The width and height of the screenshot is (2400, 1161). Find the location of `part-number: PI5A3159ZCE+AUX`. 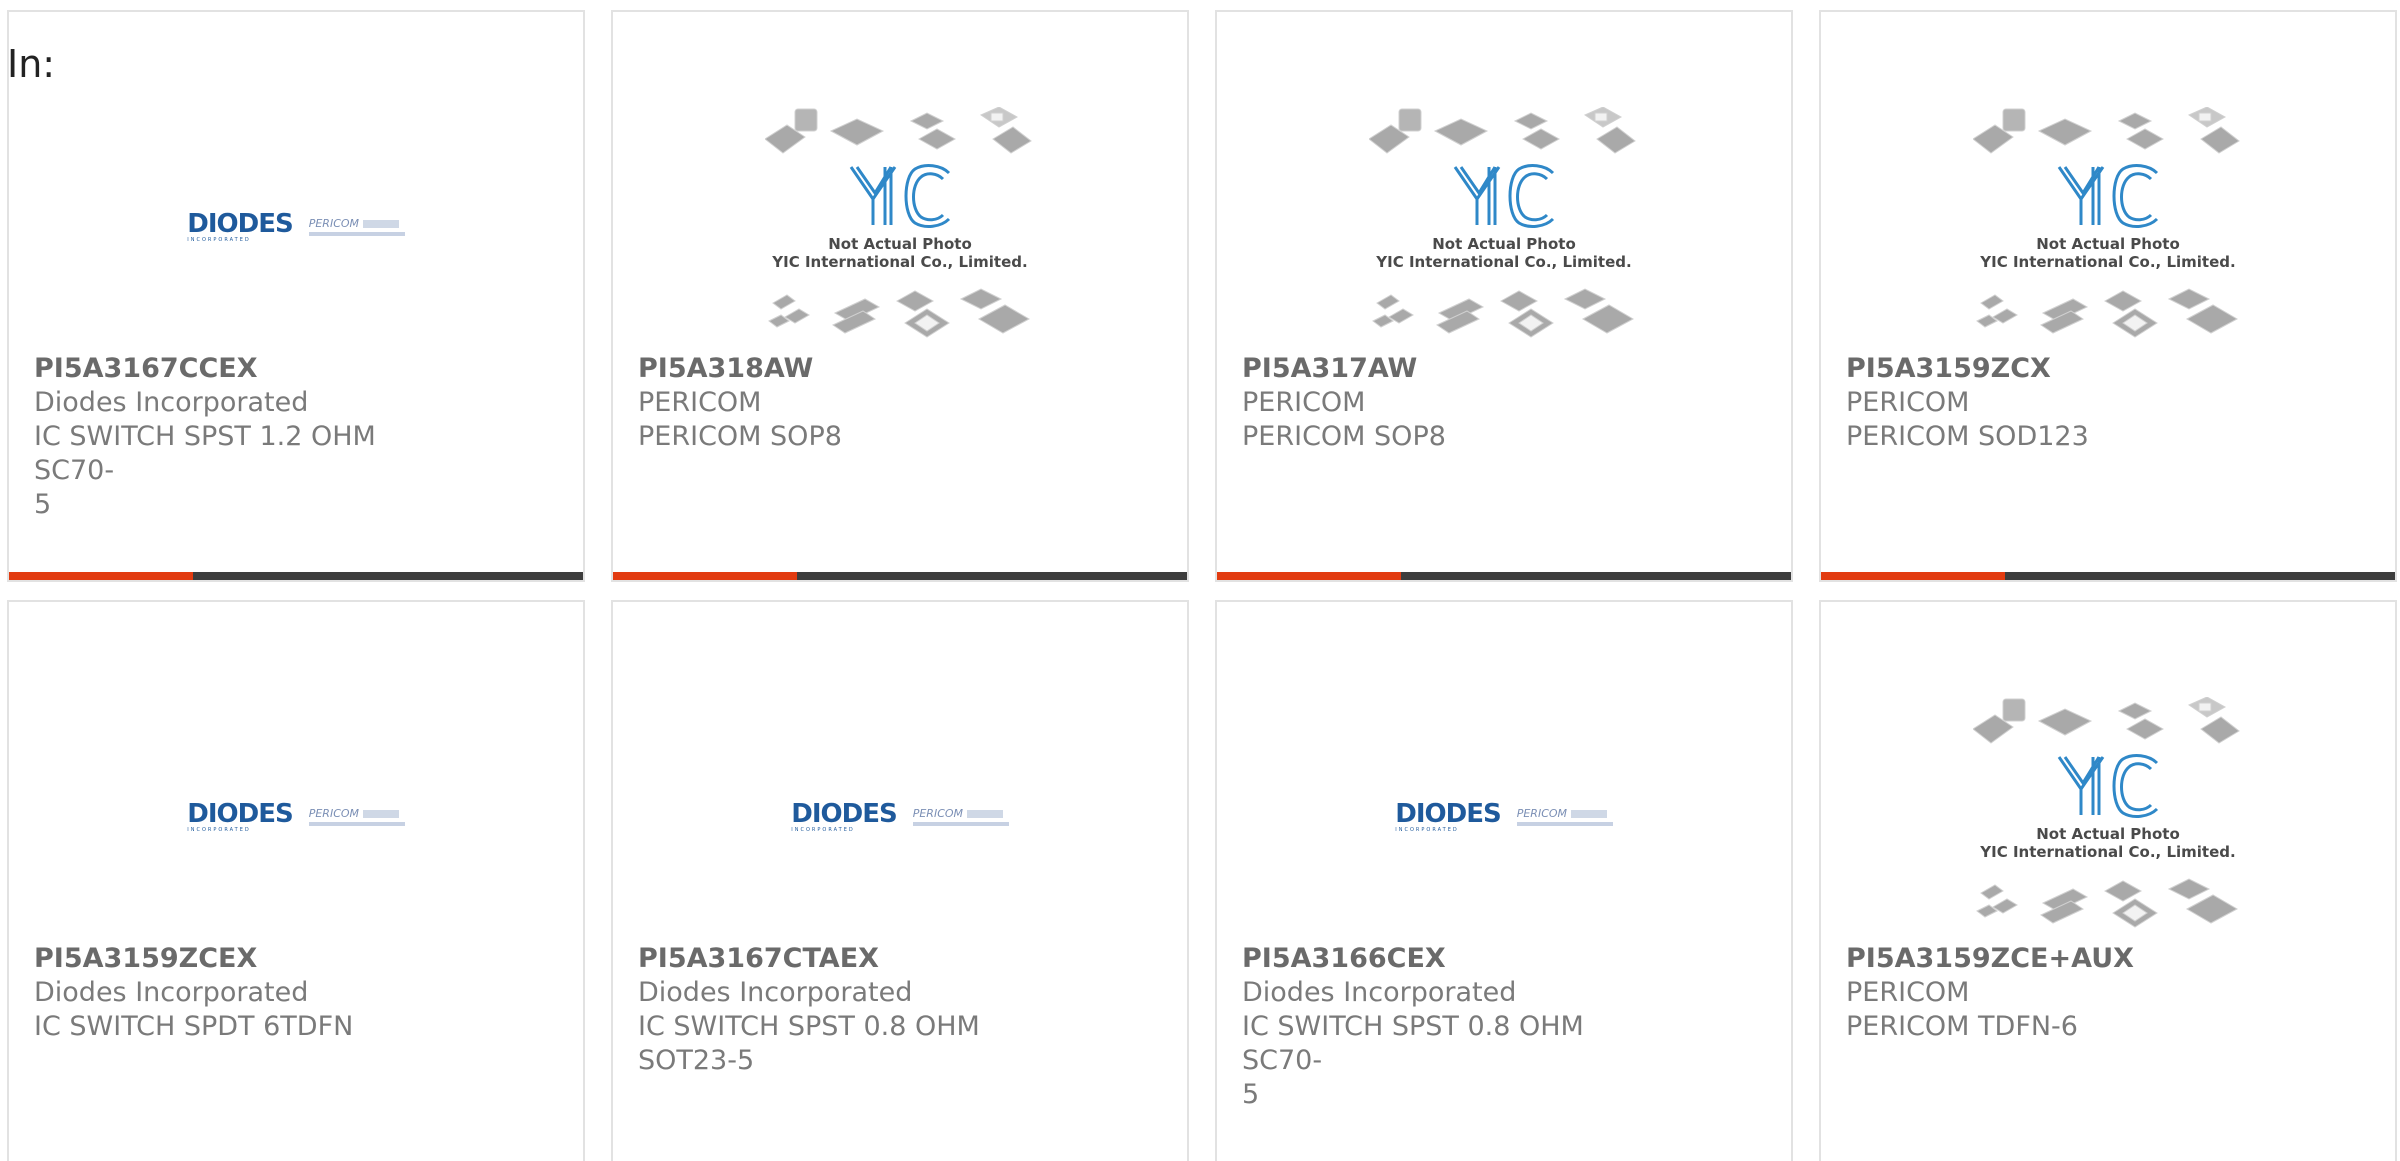

part-number: PI5A3159ZCE+AUX is located at coordinates (2061, 959).